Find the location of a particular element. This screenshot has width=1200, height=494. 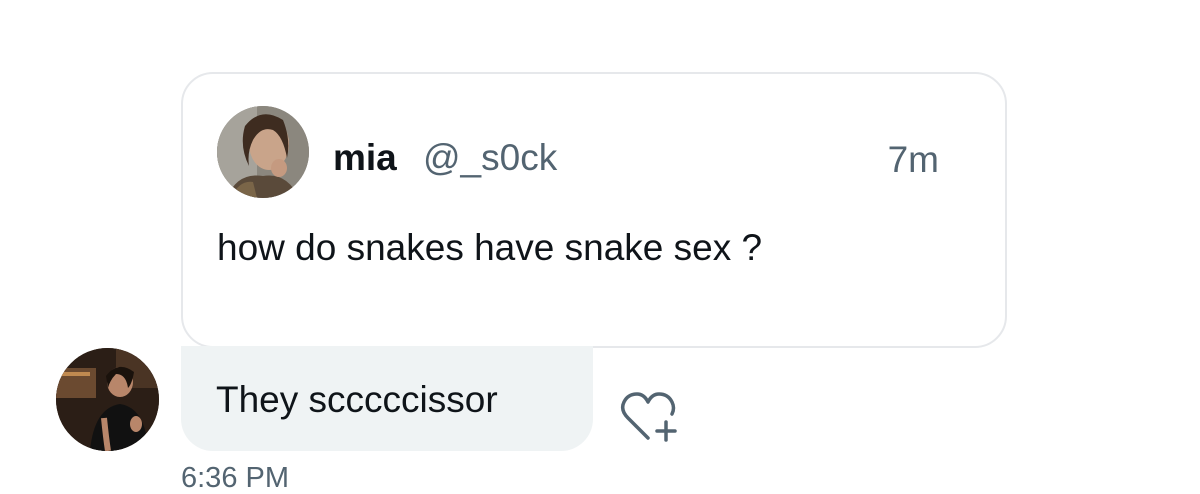

quoted-tweet-time: 7m is located at coordinates (913, 159).